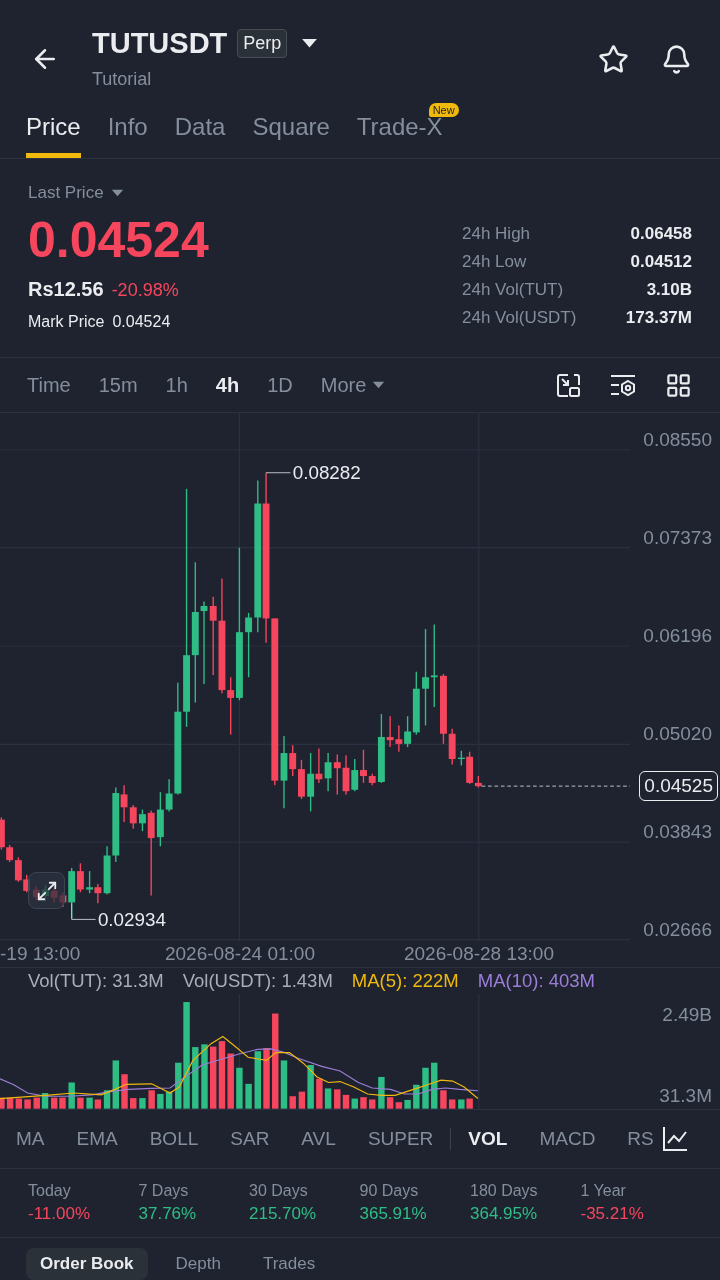 The width and height of the screenshot is (720, 1280). I want to click on period-label: Today, so click(49, 1191).